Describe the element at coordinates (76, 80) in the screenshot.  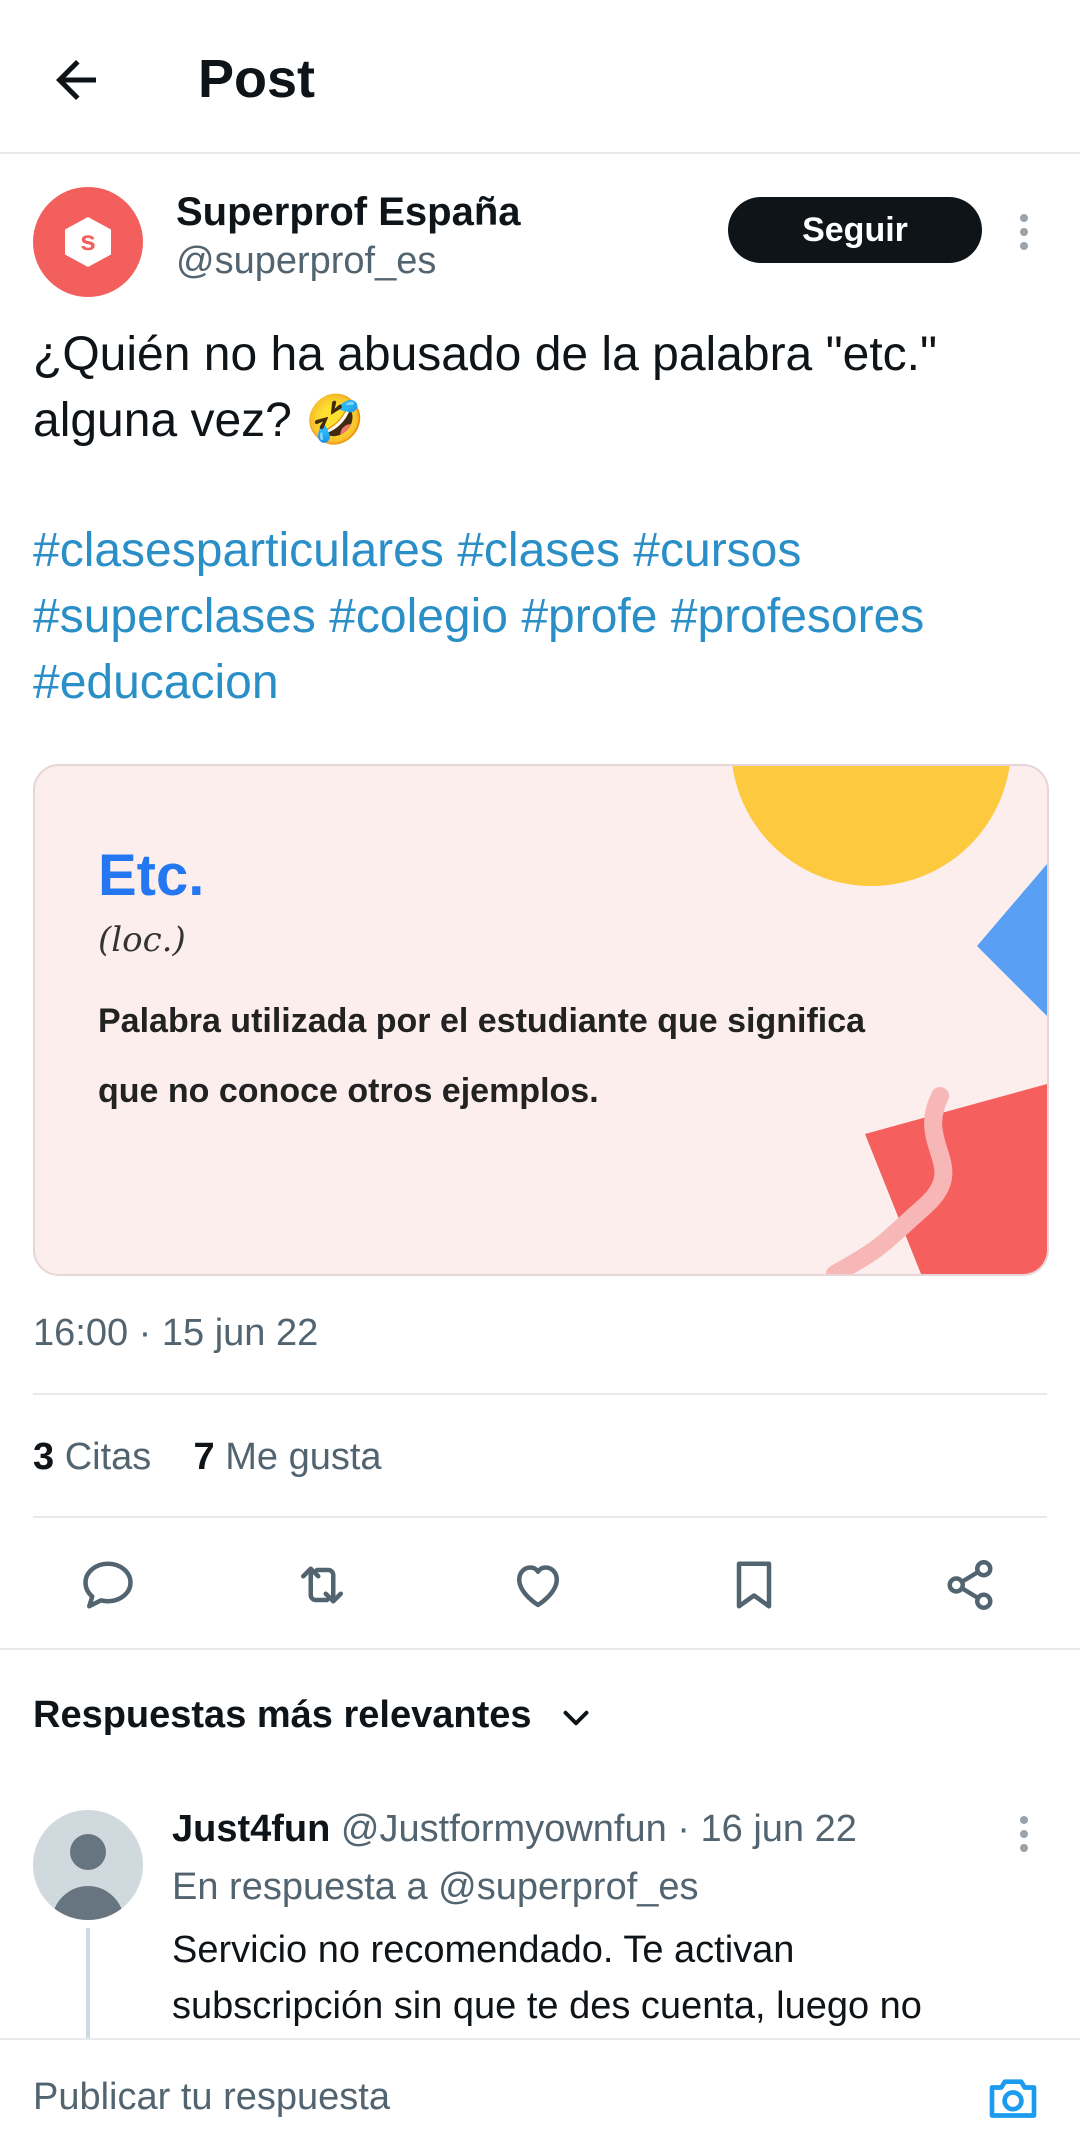
I see `back-arrow-icon` at that location.